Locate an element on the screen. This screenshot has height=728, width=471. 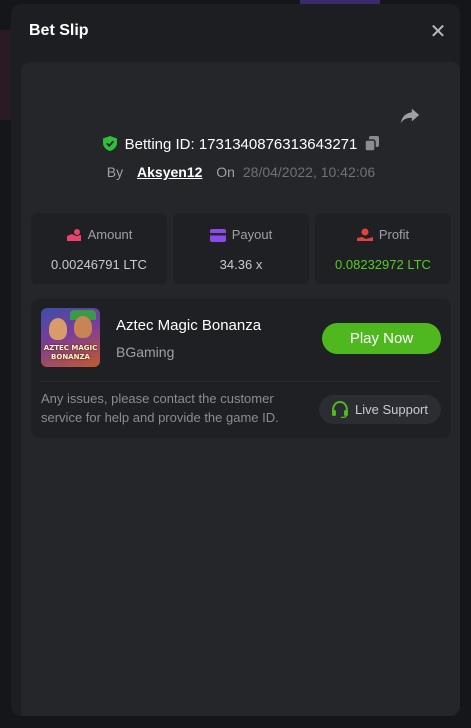
share-icon is located at coordinates (410, 115).